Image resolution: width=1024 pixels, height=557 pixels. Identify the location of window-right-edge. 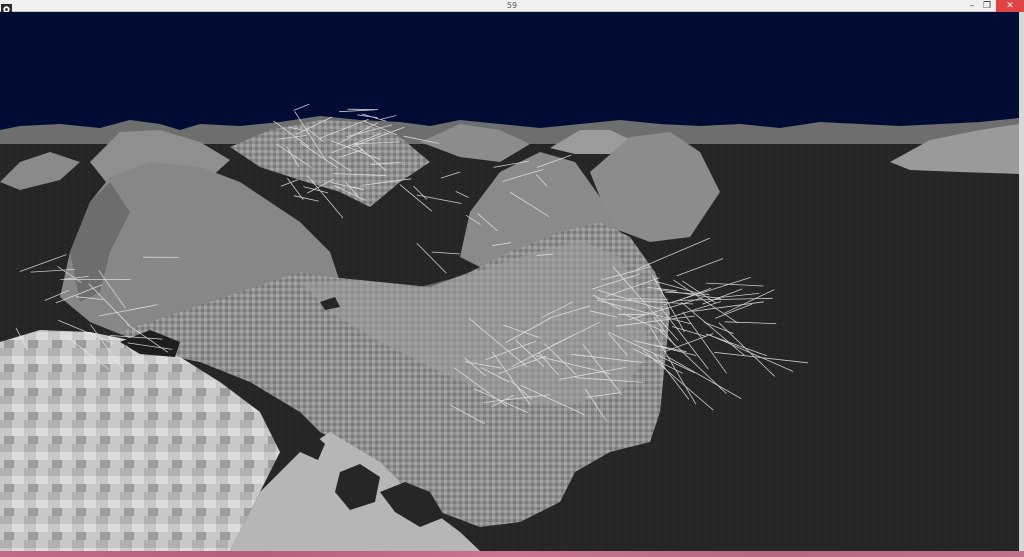
(1021, 281).